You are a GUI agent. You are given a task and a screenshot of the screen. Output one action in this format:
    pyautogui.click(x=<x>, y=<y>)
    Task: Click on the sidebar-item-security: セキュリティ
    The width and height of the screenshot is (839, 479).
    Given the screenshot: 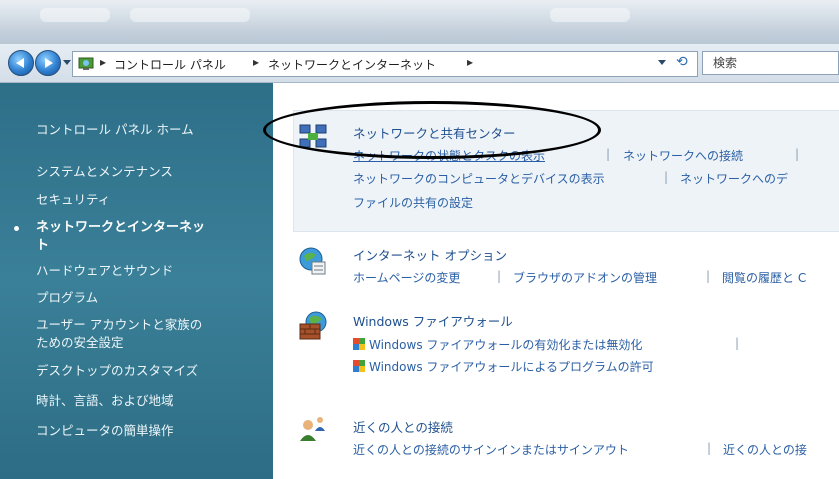 What is the action you would take?
    pyautogui.click(x=73, y=198)
    